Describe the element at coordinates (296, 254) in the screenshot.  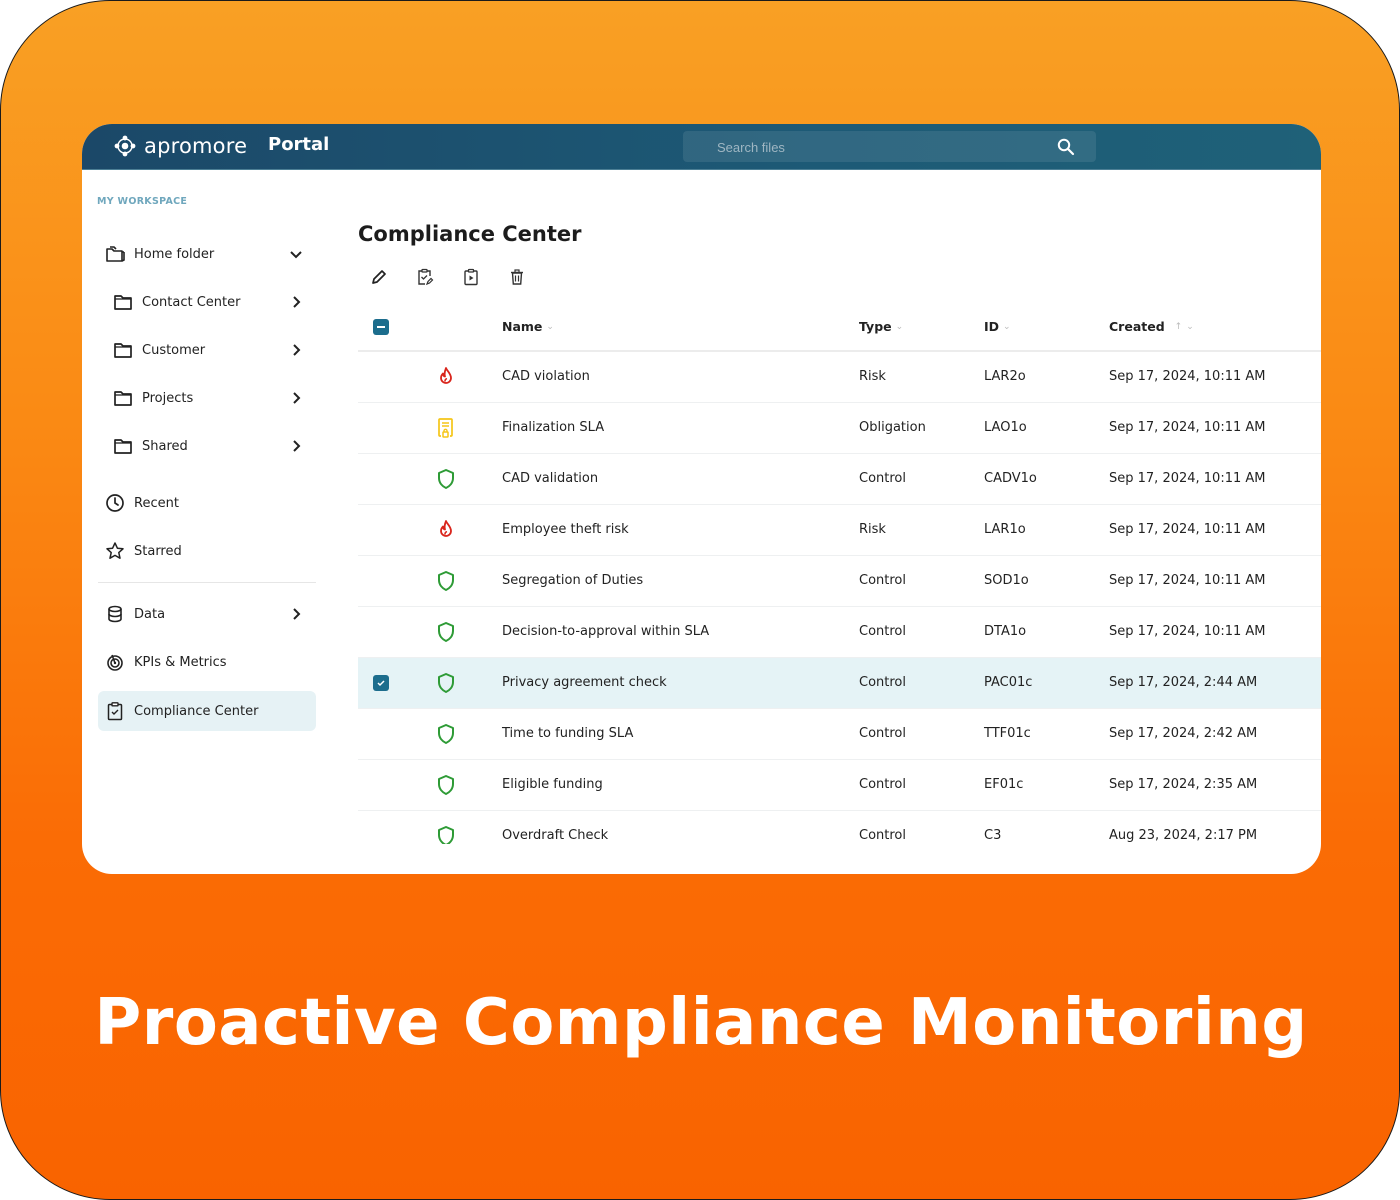
I see `chevron-down-icon` at that location.